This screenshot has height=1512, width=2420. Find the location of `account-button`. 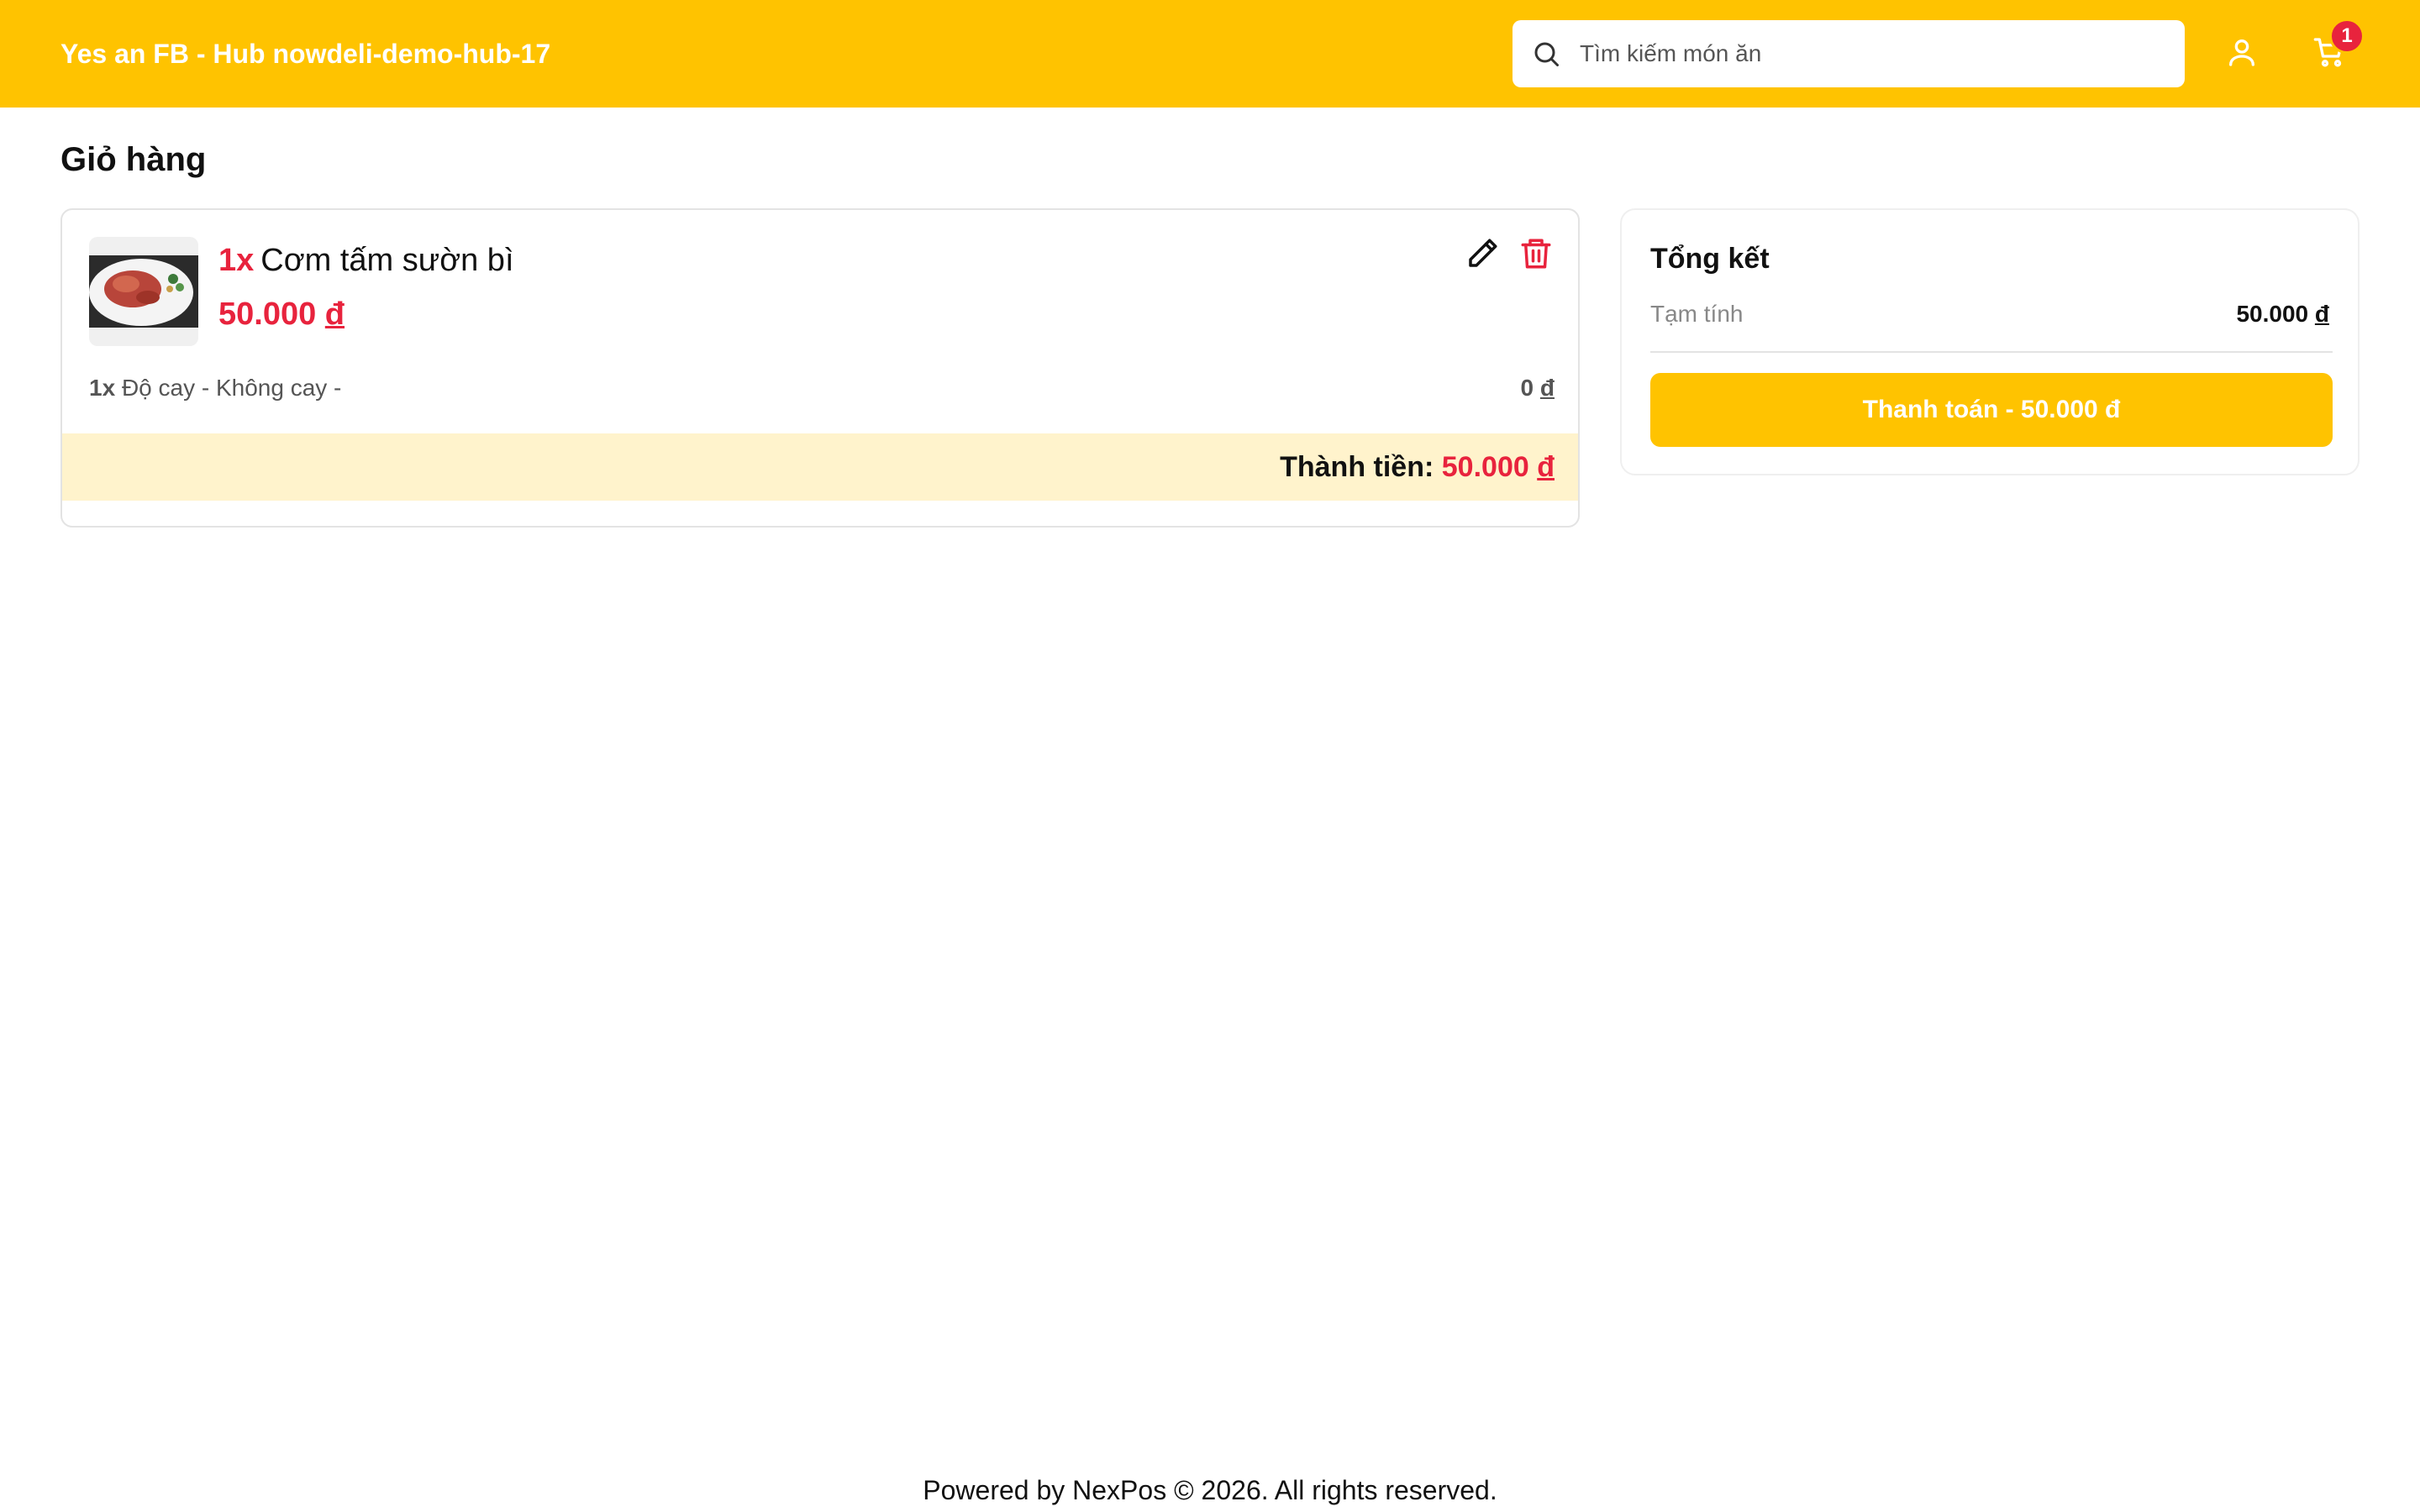

account-button is located at coordinates (2242, 54).